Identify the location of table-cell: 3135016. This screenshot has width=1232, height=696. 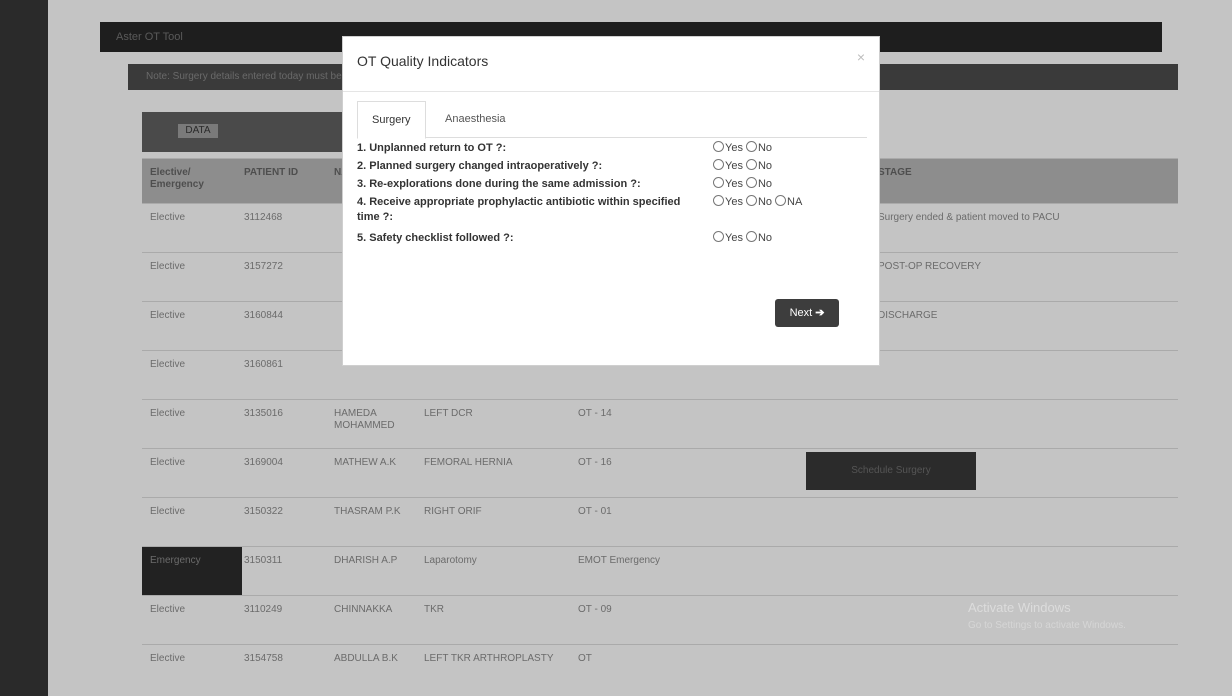
(263, 413).